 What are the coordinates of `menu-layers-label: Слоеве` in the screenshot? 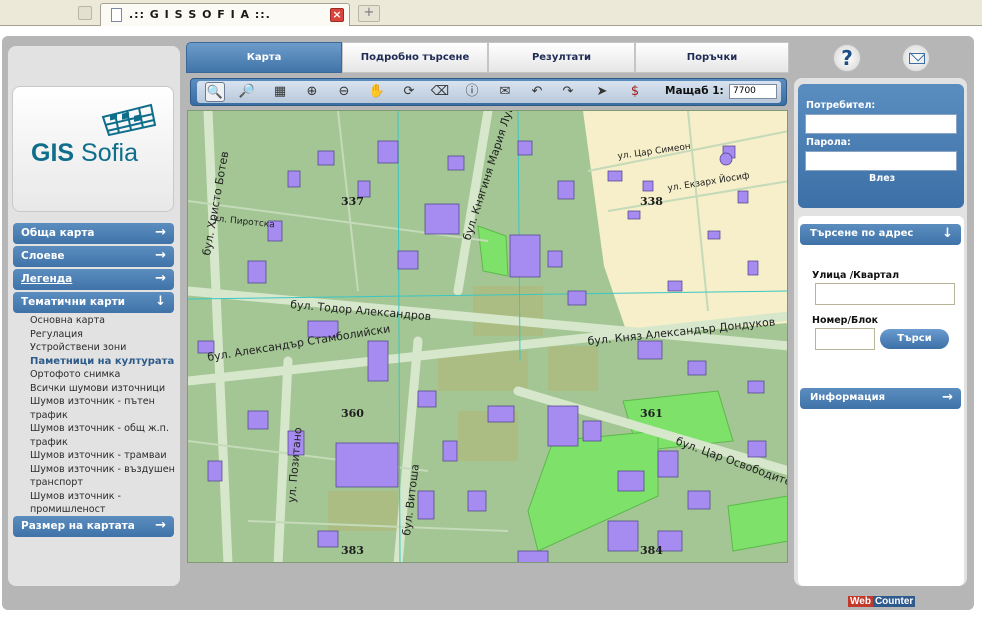 It's located at (43, 256).